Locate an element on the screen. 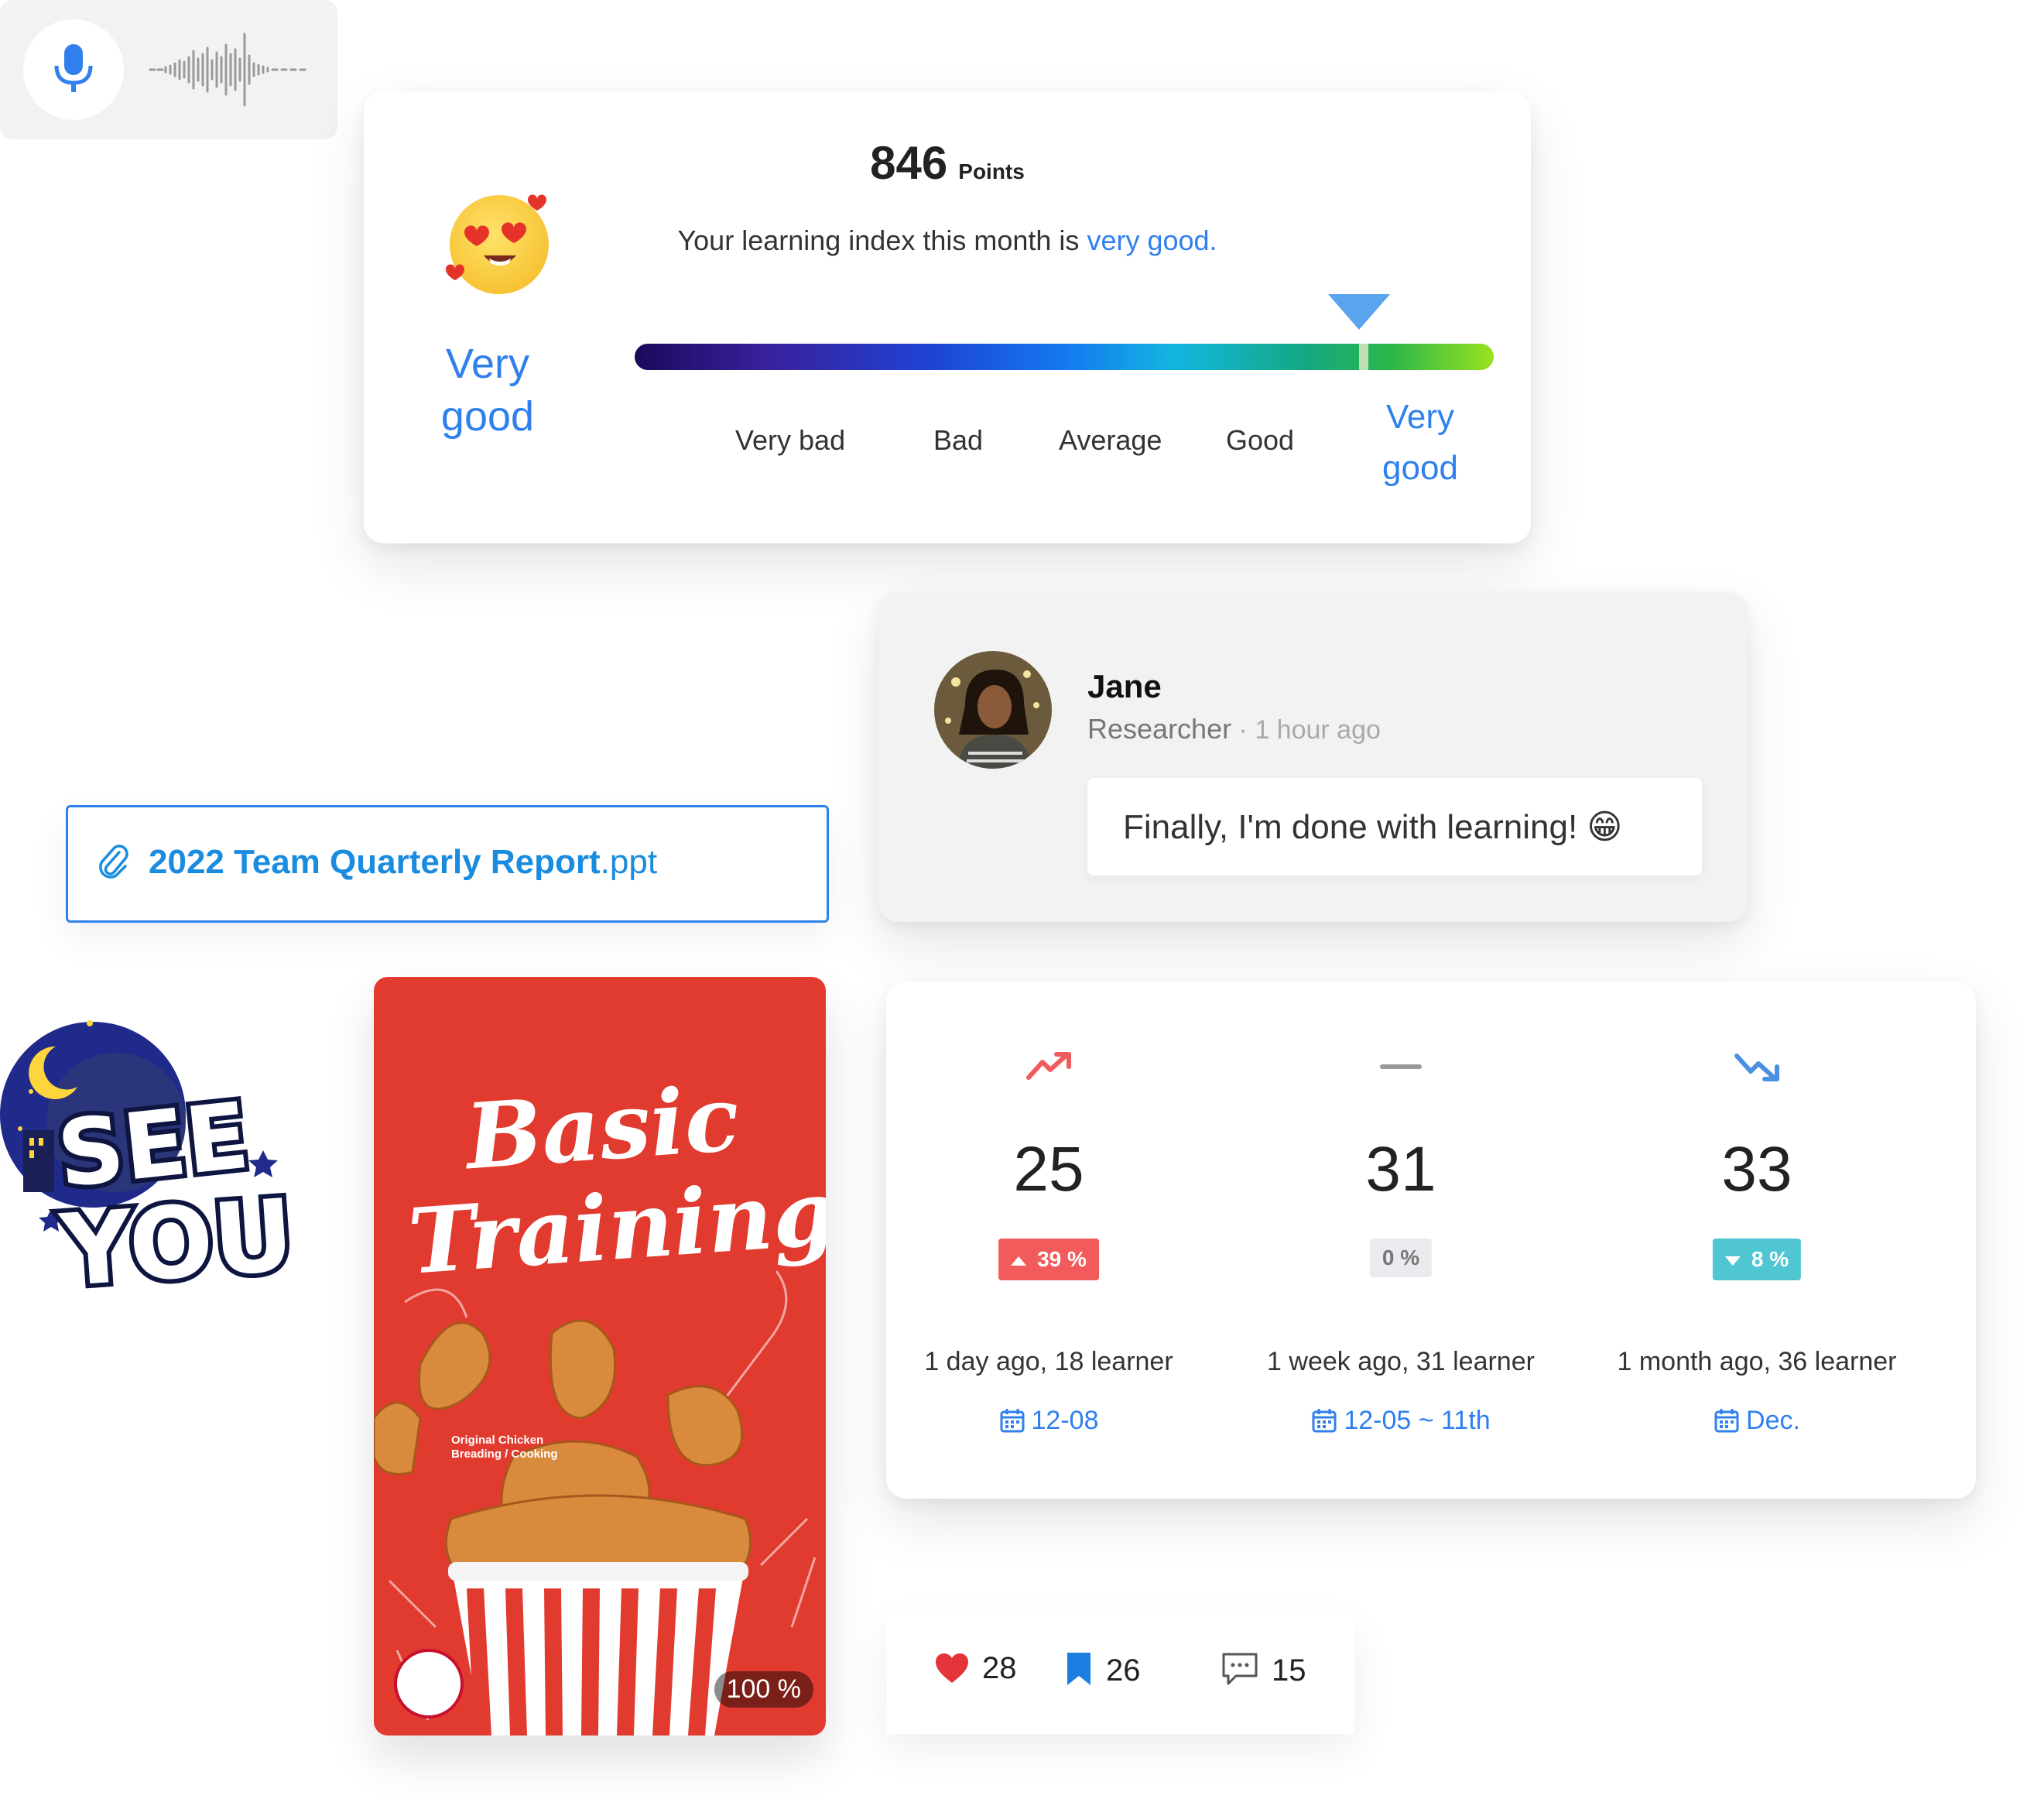 This screenshot has width=2044, height=1816. trend-down-icon is located at coordinates (1756, 1067).